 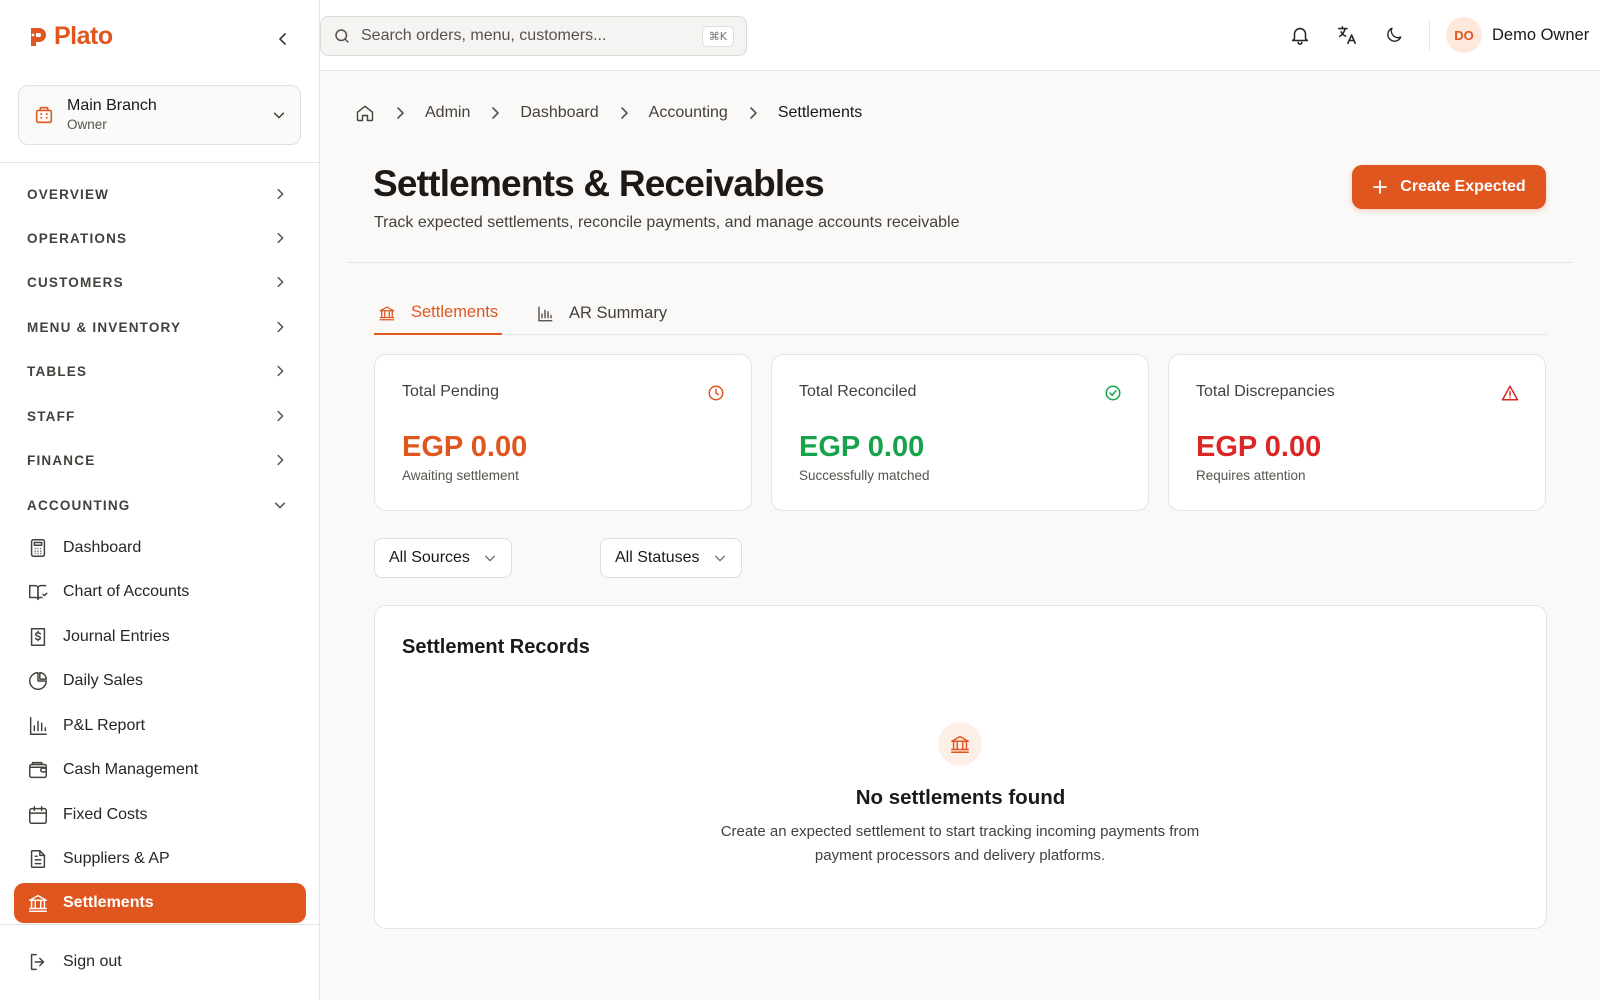 What do you see at coordinates (116, 636) in the screenshot?
I see `sidebar-item-label: Journal Entries` at bounding box center [116, 636].